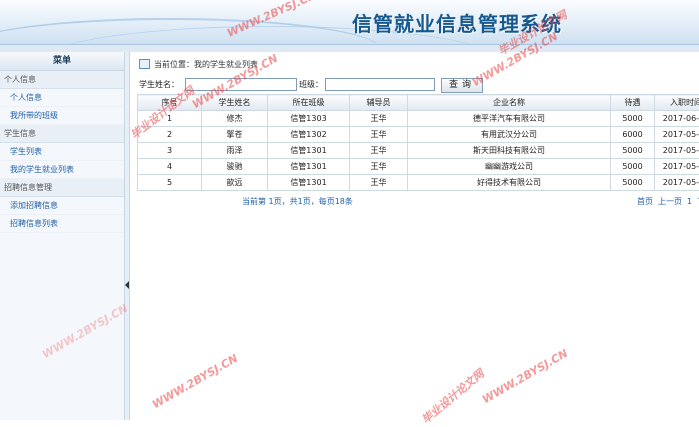 Image resolution: width=699 pixels, height=427 pixels. What do you see at coordinates (462, 85) in the screenshot?
I see `search-button: 查询` at bounding box center [462, 85].